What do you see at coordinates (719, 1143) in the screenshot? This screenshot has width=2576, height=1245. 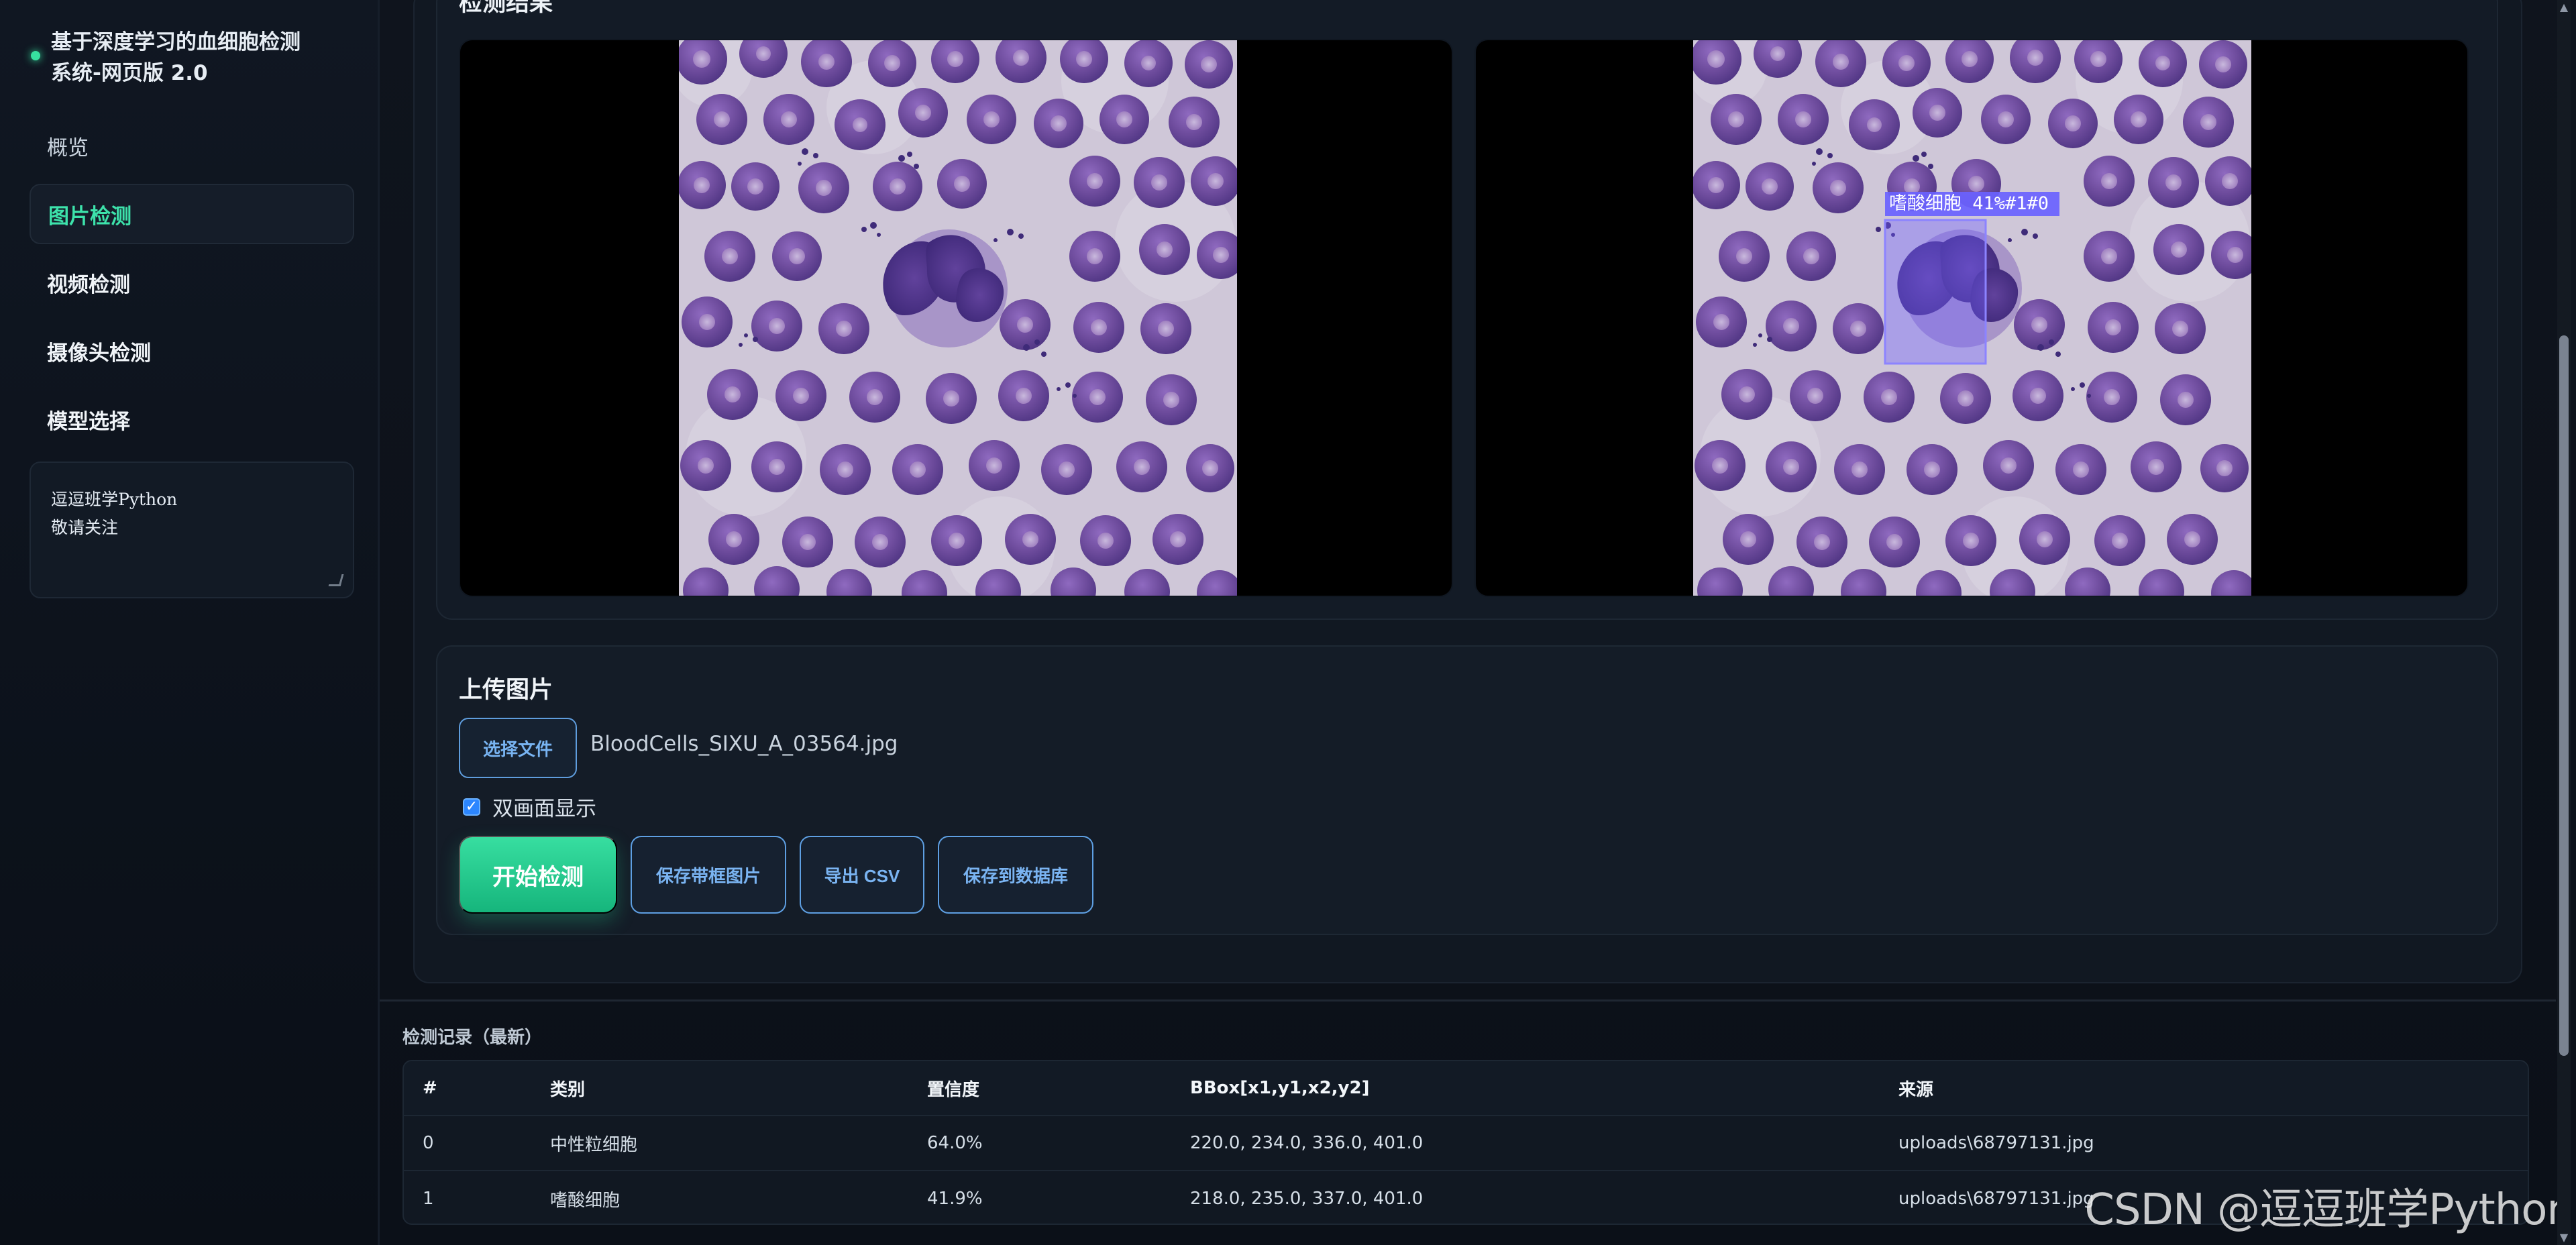 I see `table-cell: 中性粒细胞` at bounding box center [719, 1143].